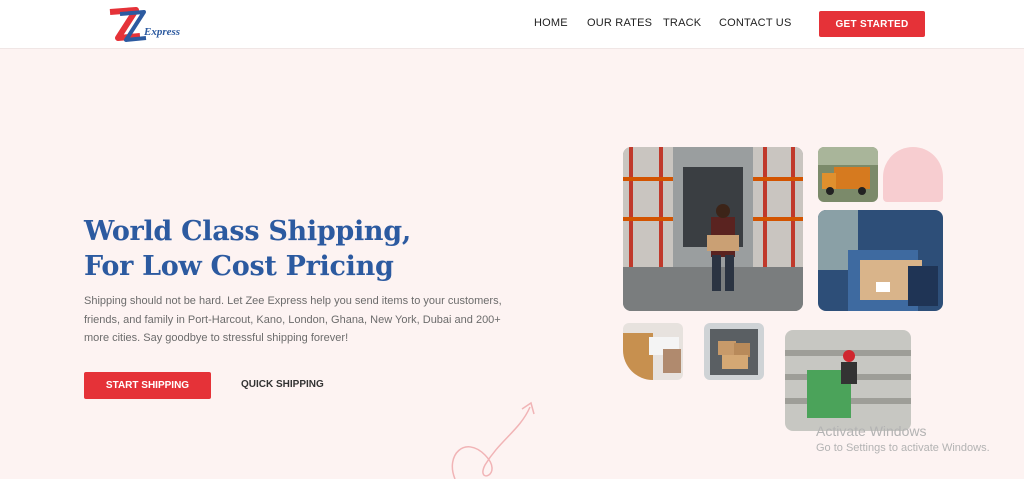  I want to click on brand-name: Express, so click(162, 32).